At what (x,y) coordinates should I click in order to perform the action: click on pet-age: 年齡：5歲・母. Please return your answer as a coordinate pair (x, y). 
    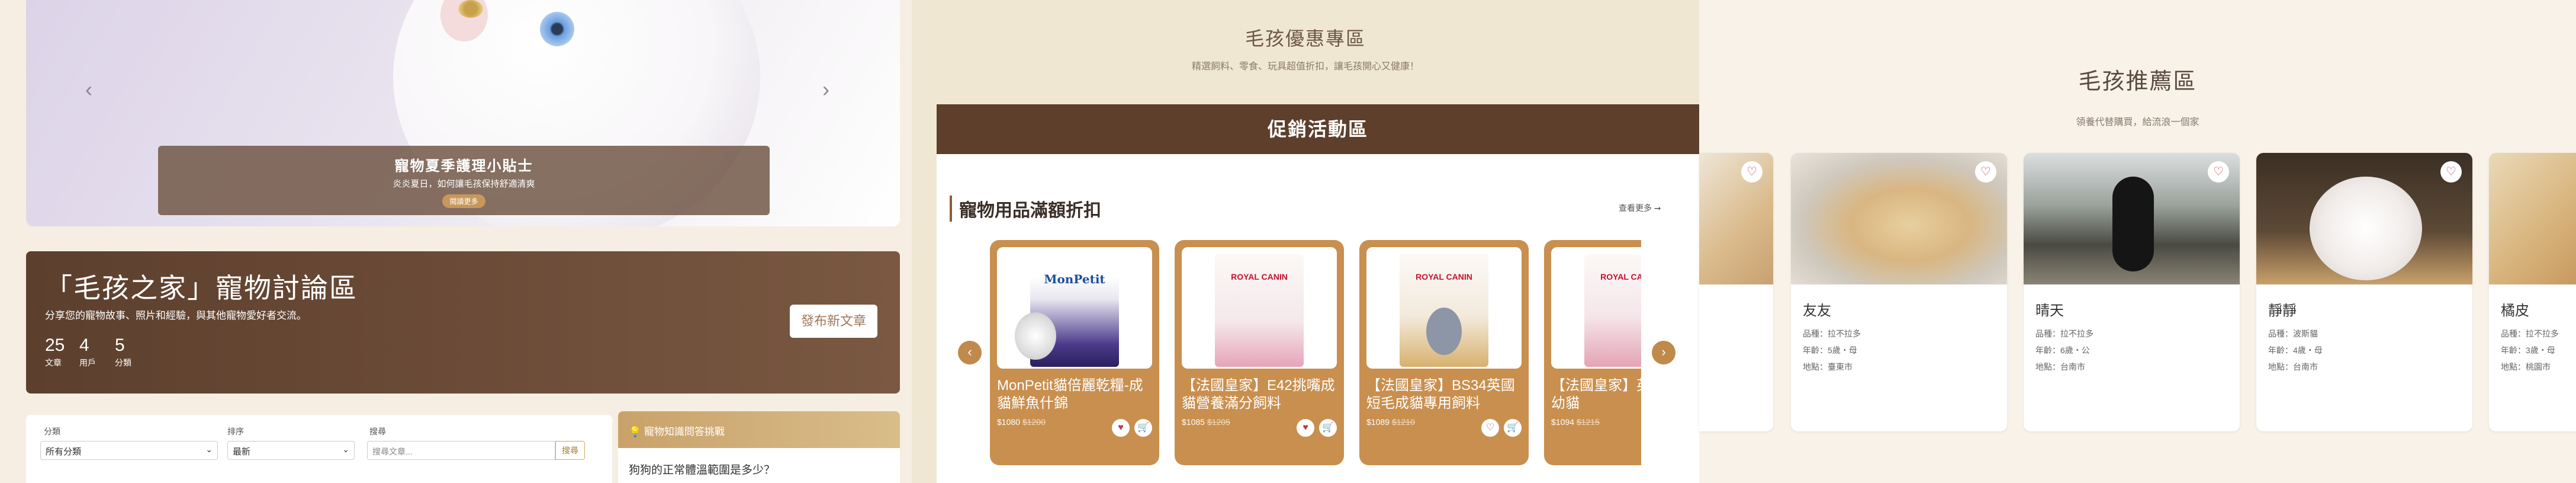
    Looking at the image, I should click on (1830, 350).